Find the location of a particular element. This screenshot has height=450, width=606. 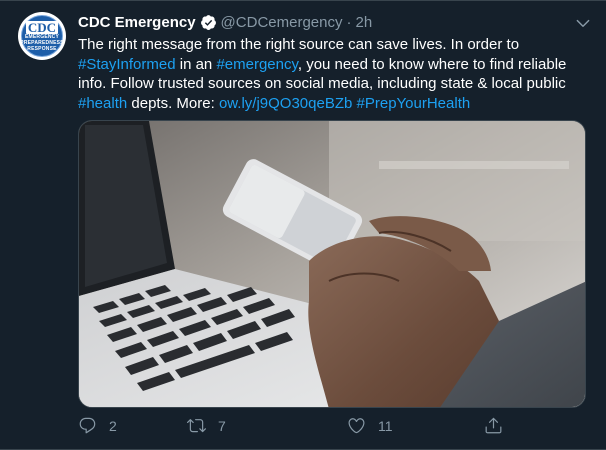

reply-button: 2 is located at coordinates (97, 425).